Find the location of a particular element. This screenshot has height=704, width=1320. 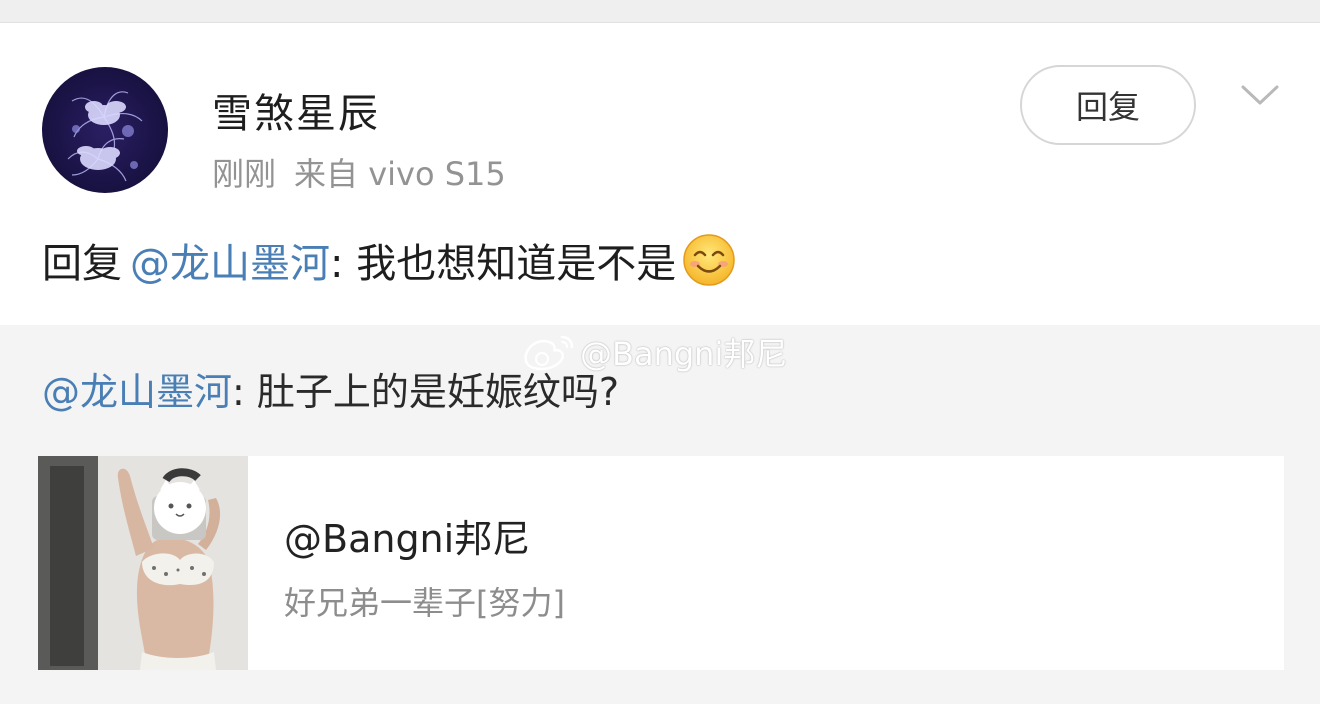

quoted-mention-link: @龙山墨河 is located at coordinates (137, 392).